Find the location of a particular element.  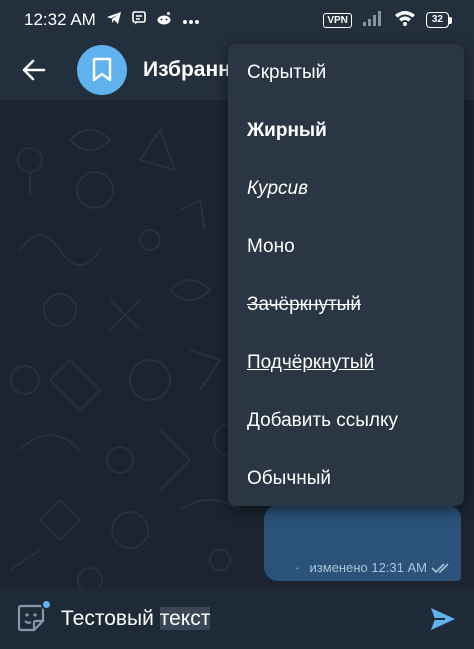

menu-item-add-link: Добавить ссылку is located at coordinates (346, 421).